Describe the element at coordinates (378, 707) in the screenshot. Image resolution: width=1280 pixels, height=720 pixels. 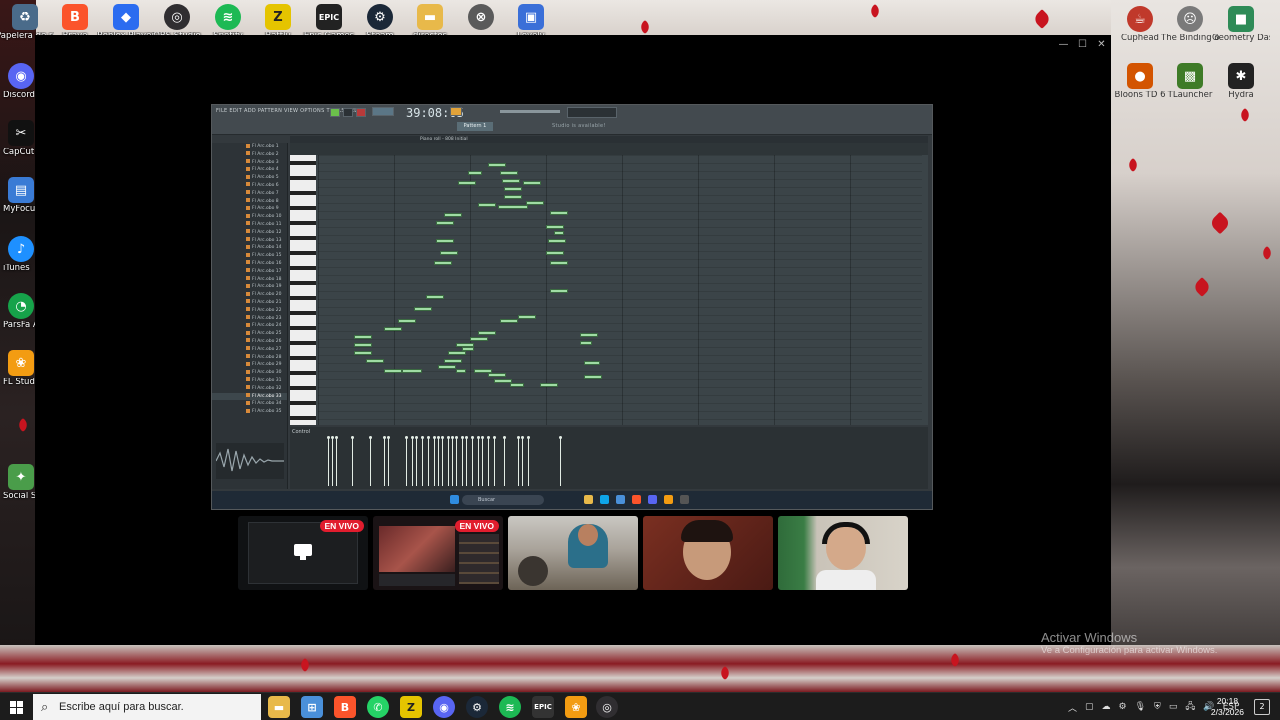
I see `taskbar-whatsapp: ✆` at that location.